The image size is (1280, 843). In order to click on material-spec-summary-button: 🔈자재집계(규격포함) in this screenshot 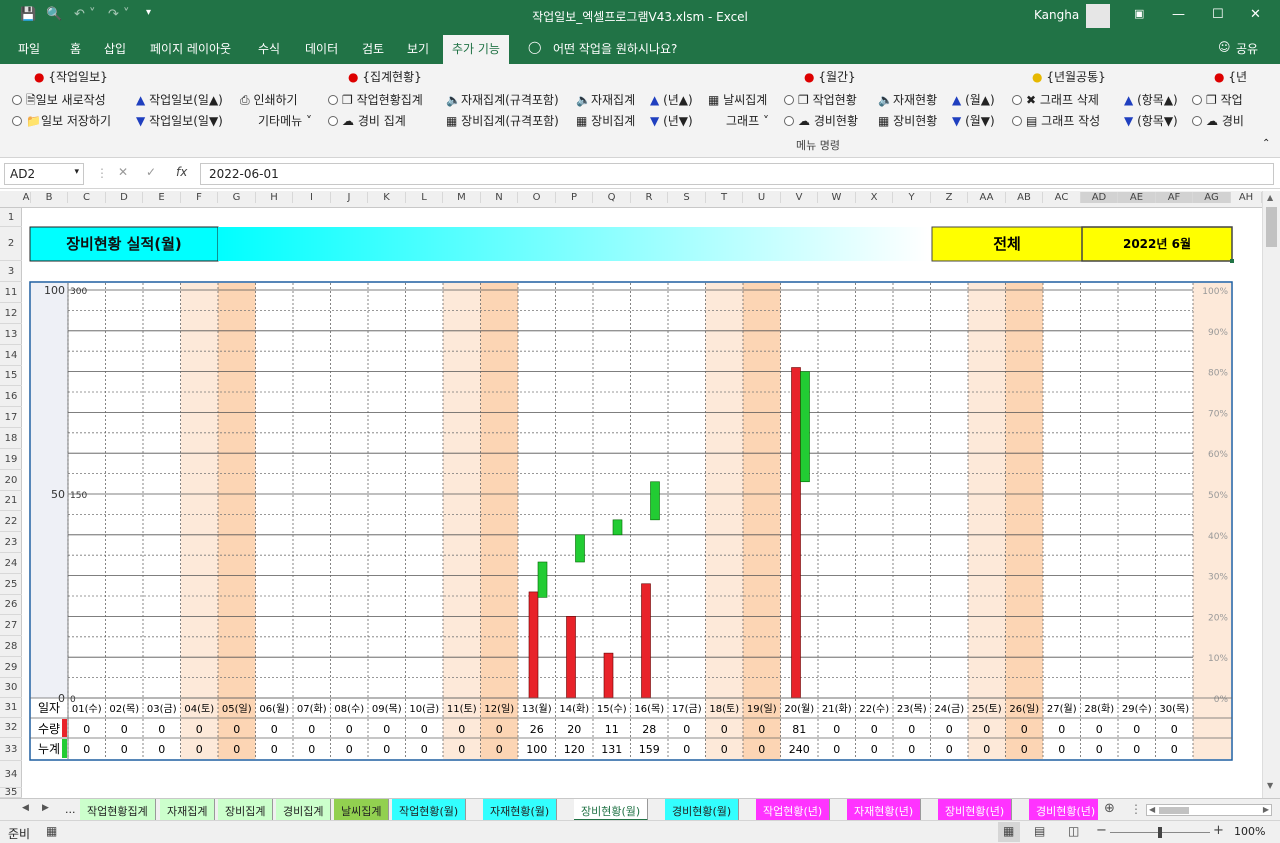, I will do `click(502, 99)`.